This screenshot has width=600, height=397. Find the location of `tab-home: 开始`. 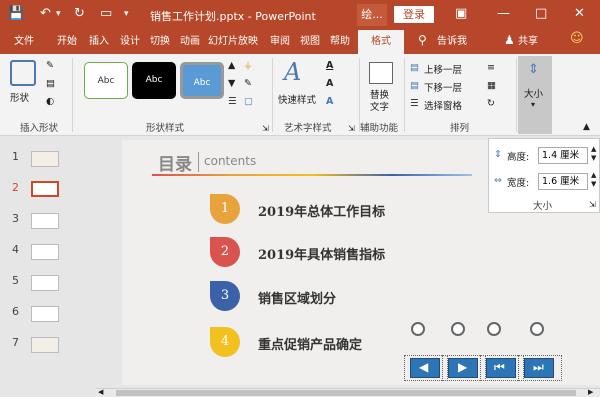

tab-home: 开始 is located at coordinates (67, 42).